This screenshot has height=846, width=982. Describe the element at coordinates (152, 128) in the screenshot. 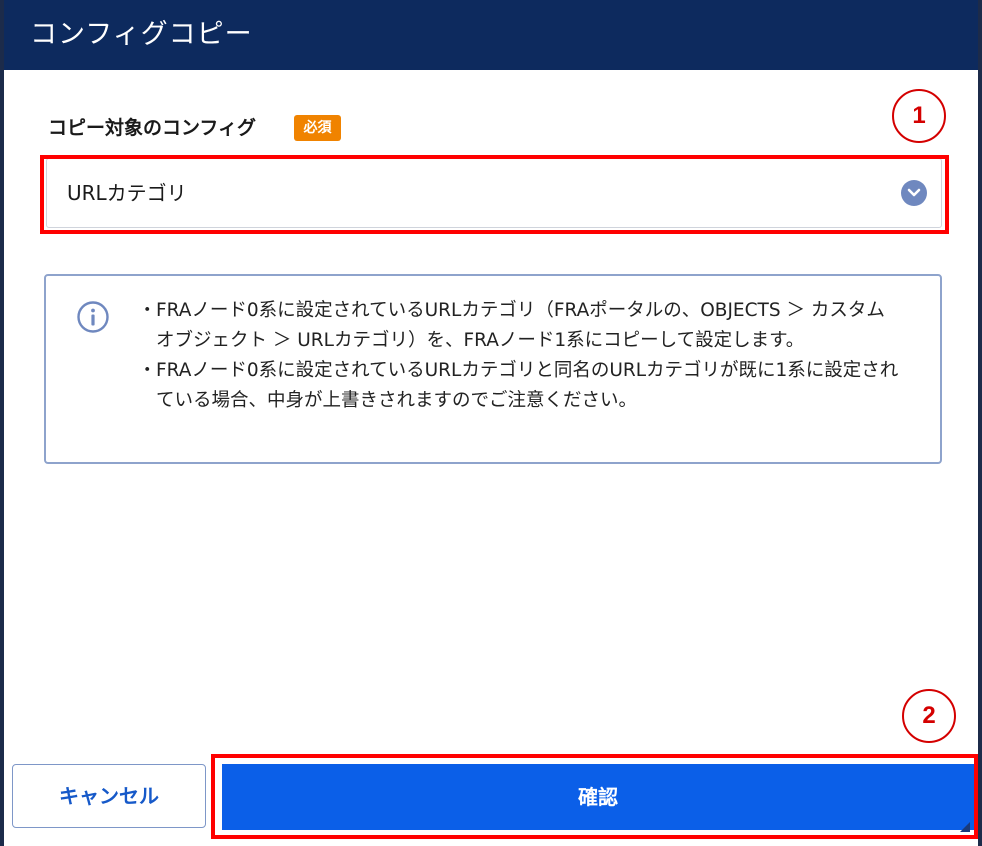

I see `field-label: コピー対象のコンフィグ` at that location.